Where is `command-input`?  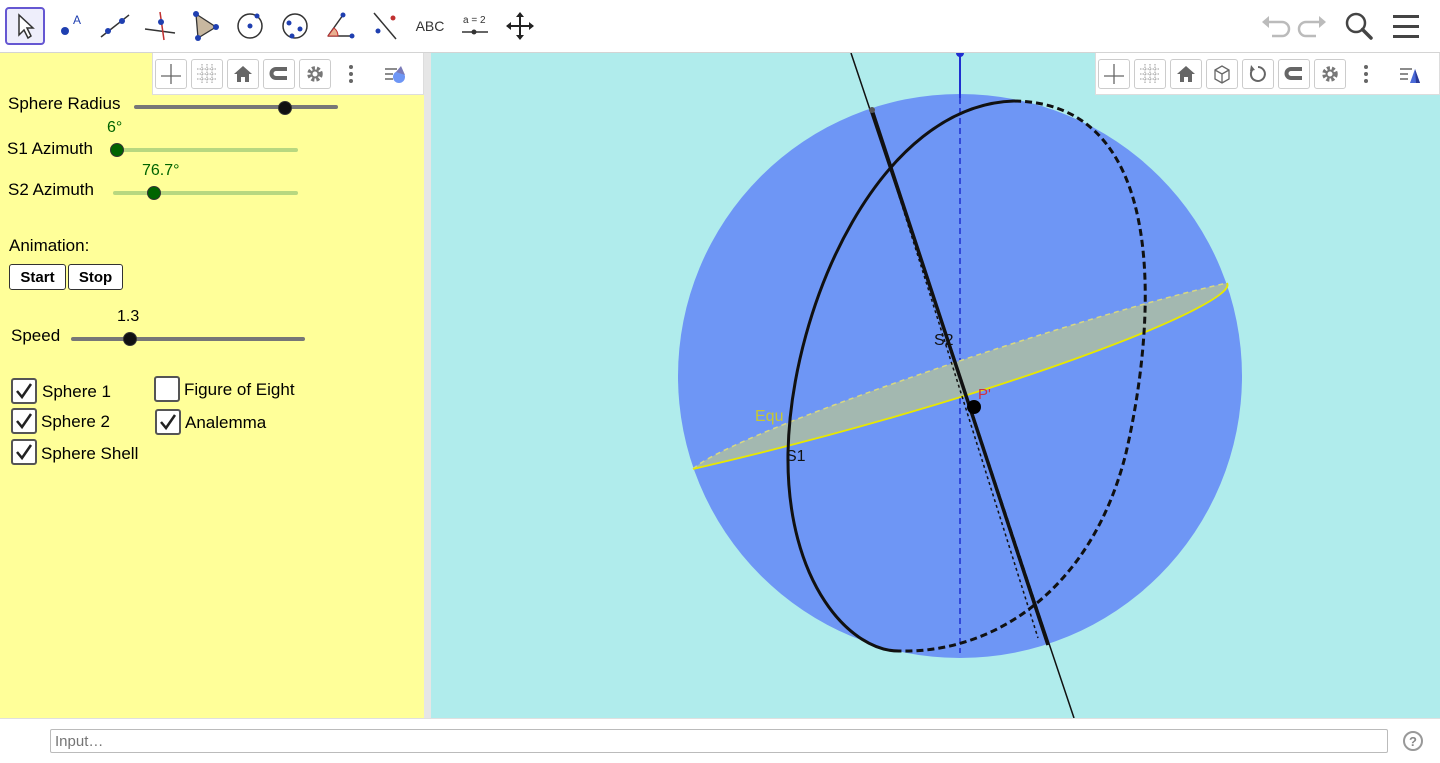
command-input is located at coordinates (719, 741).